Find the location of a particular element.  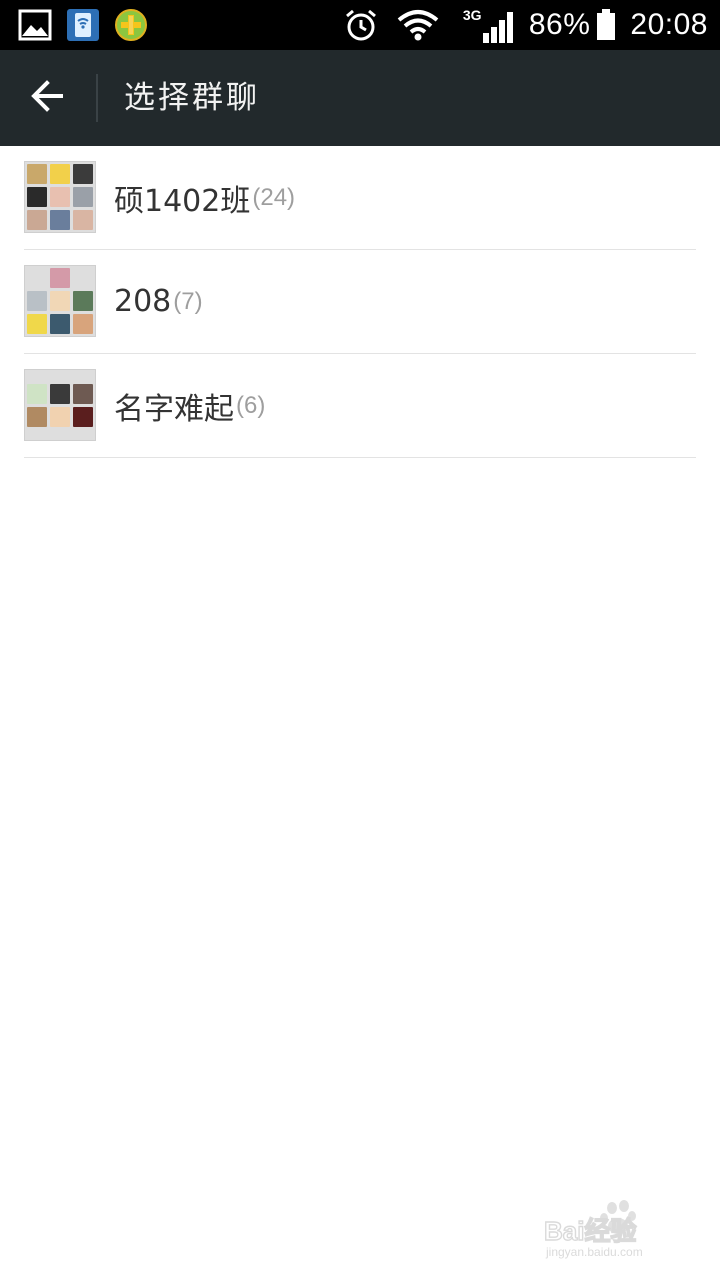

member-count: (7) is located at coordinates (188, 301).